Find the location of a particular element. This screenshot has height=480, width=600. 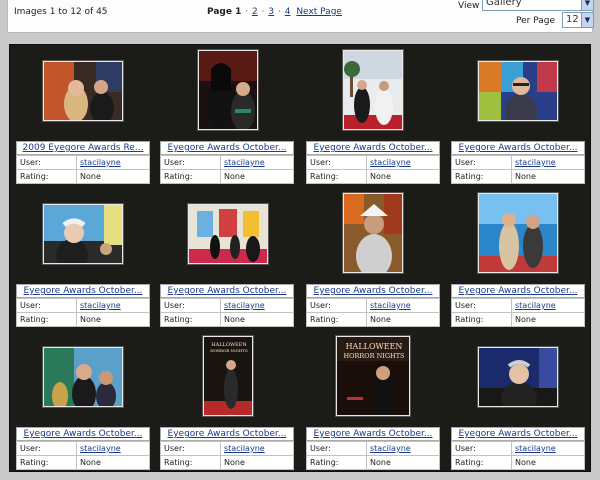

next-page-link: Next Page is located at coordinates (319, 12).